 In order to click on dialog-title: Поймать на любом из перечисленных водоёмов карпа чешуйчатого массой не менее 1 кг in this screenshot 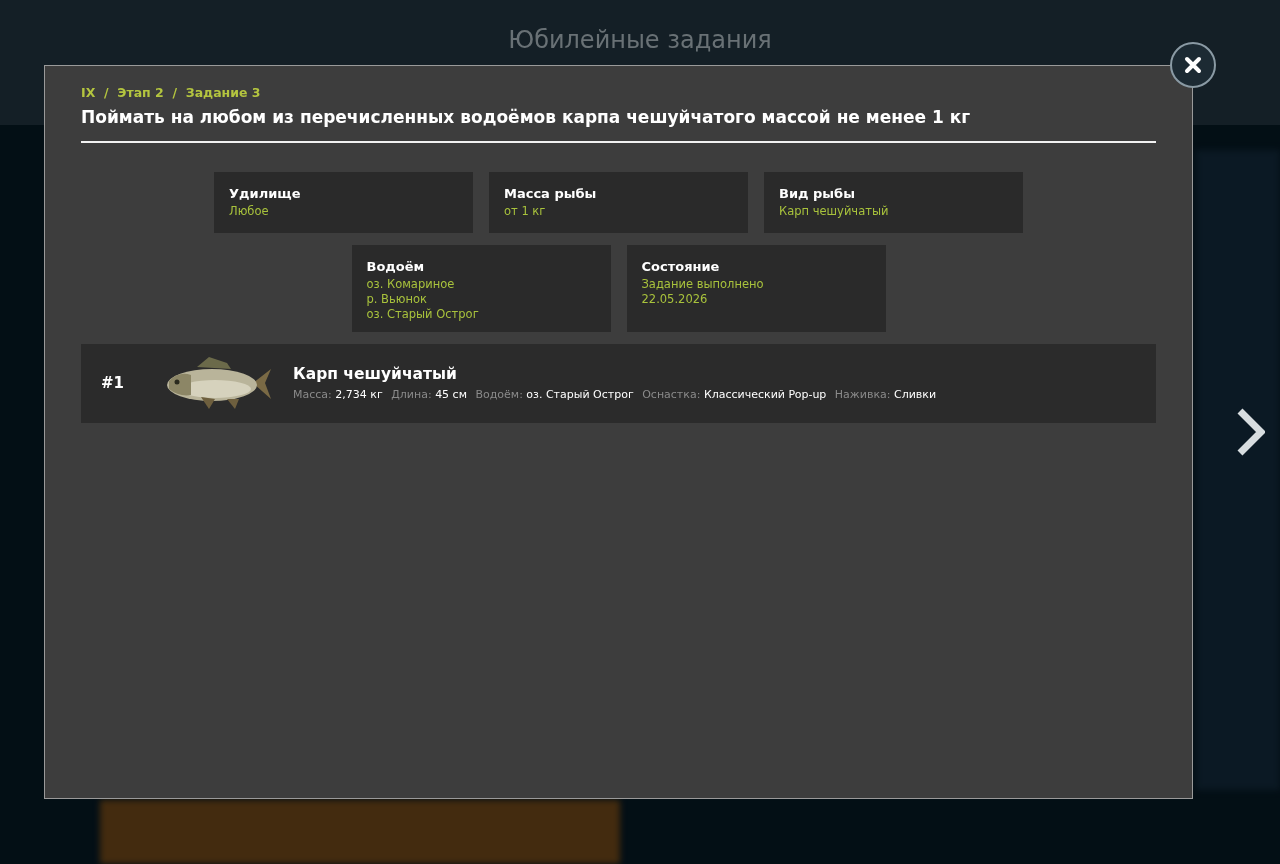, I will do `click(618, 124)`.